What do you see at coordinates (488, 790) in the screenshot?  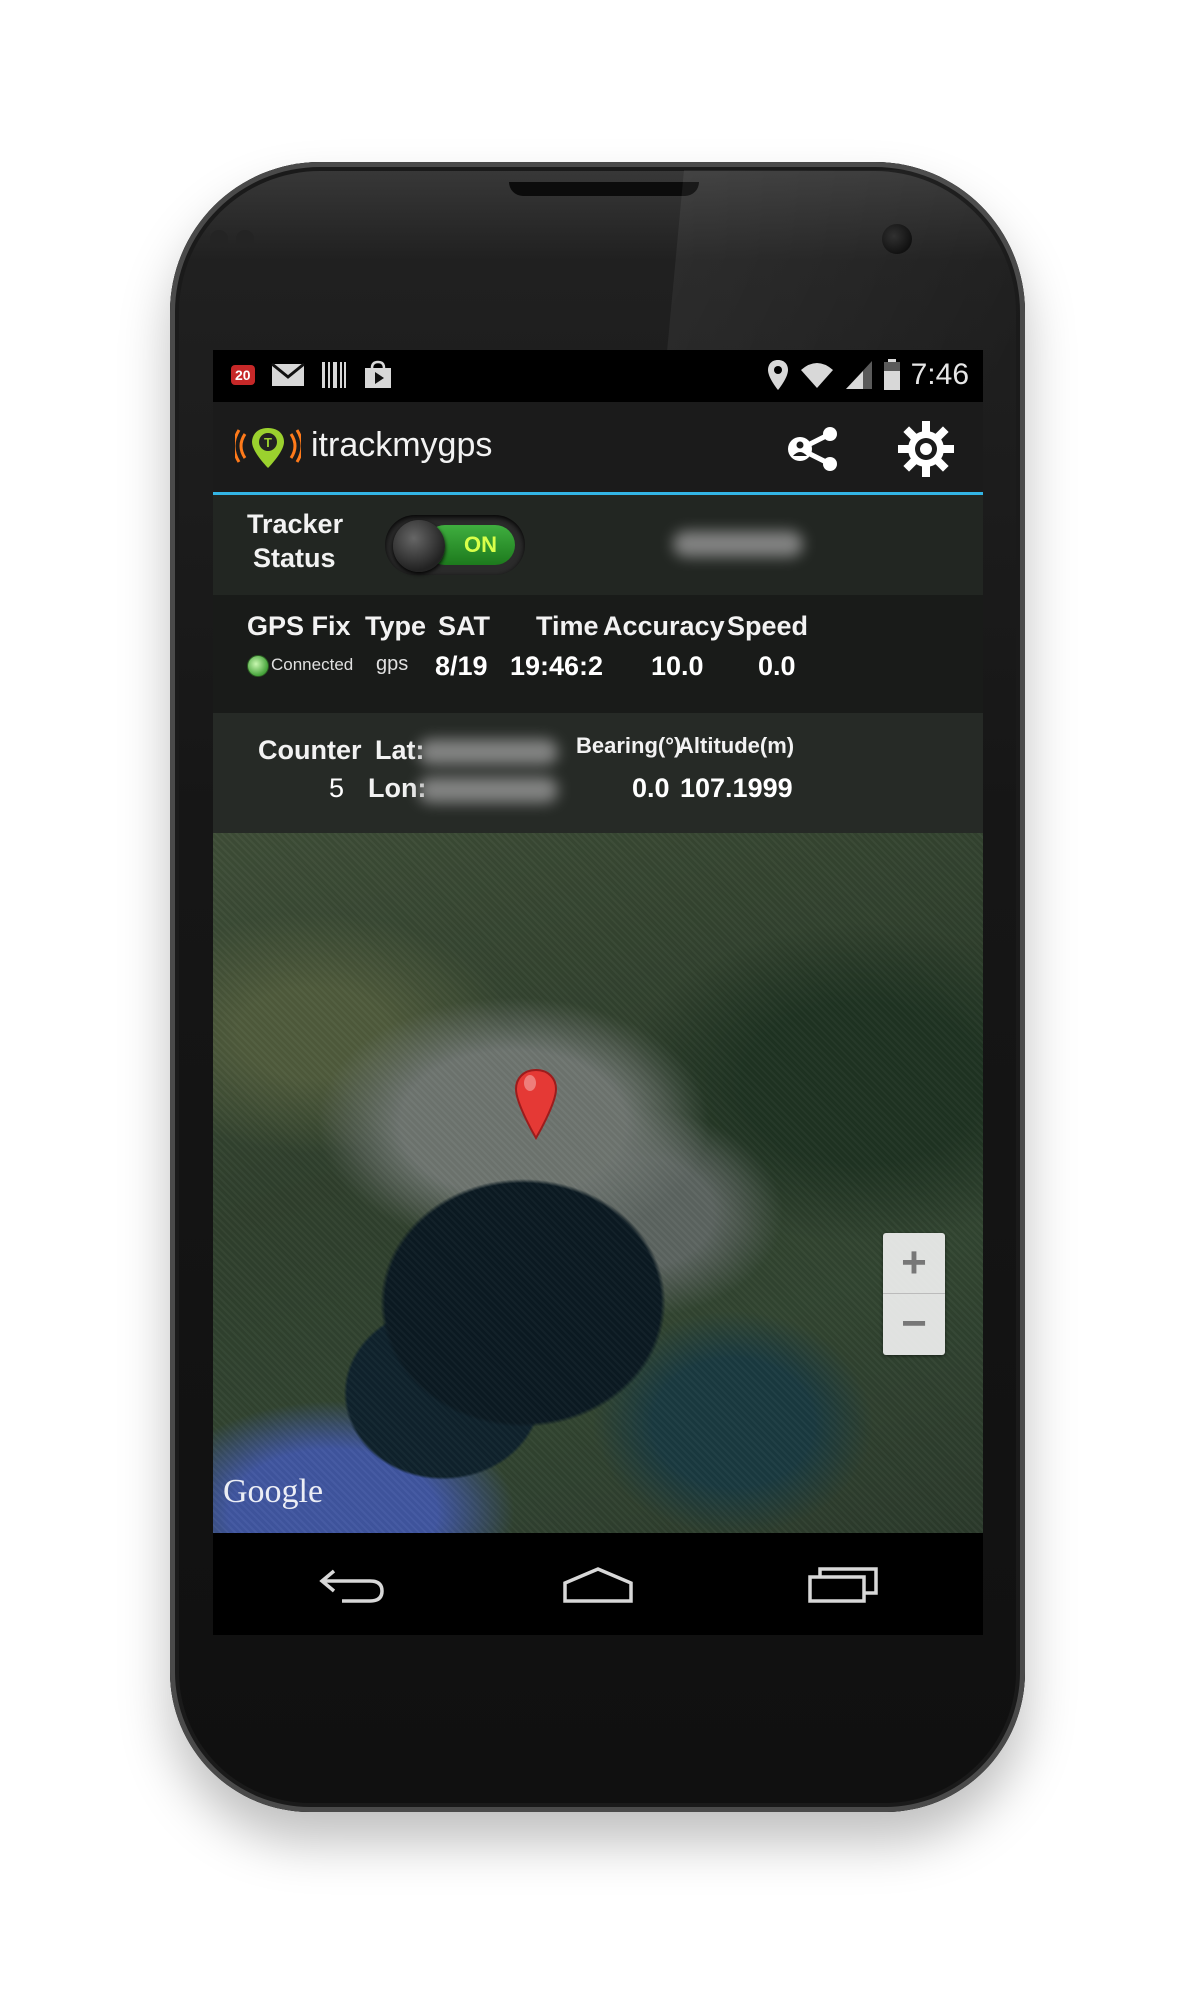 I see `longitude-redacted` at bounding box center [488, 790].